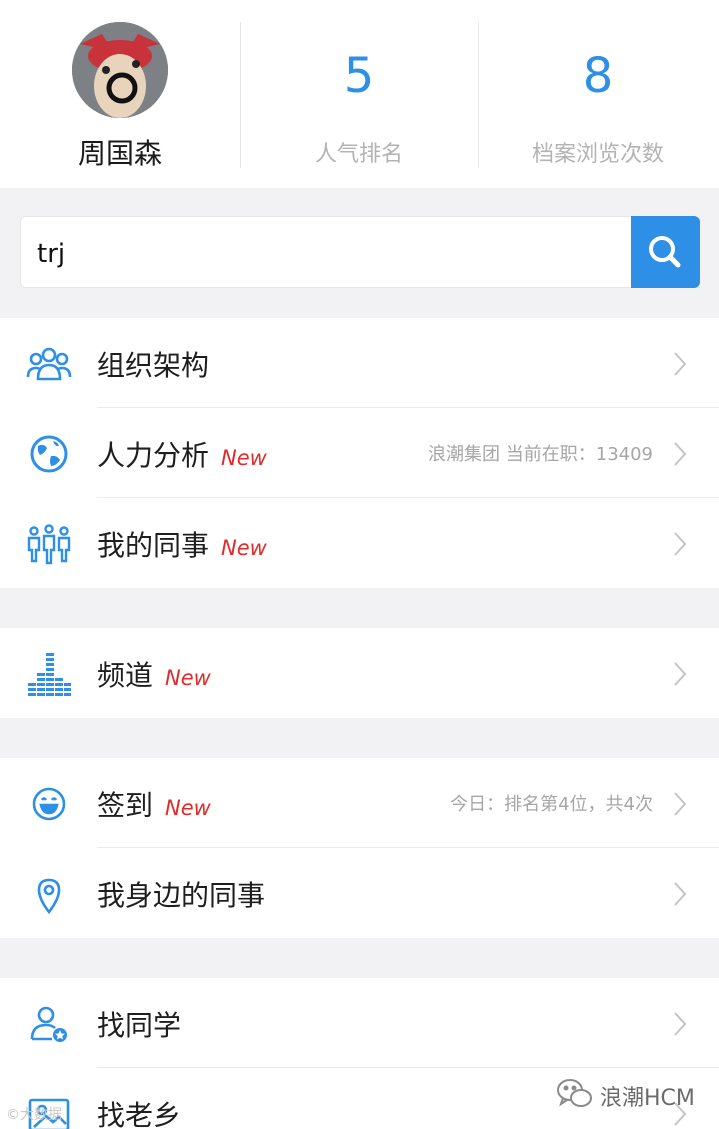  Describe the element at coordinates (359, 803) in the screenshot. I see `menu-item-check-in: 签到 New 今日：排名第4位，共4次` at that location.